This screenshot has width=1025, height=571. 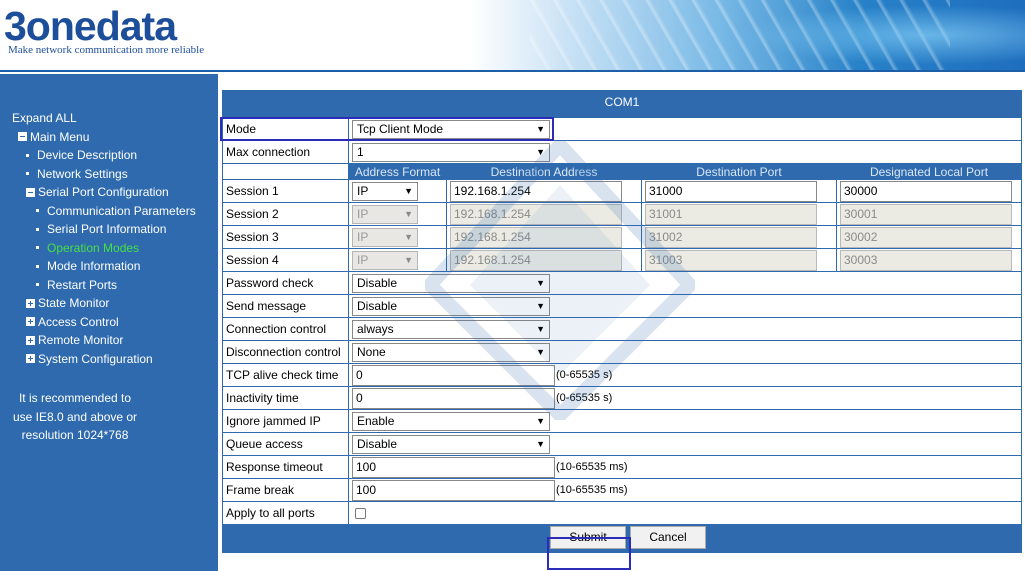 I want to click on nav-item-access-control: Access Control, so click(x=104, y=322).